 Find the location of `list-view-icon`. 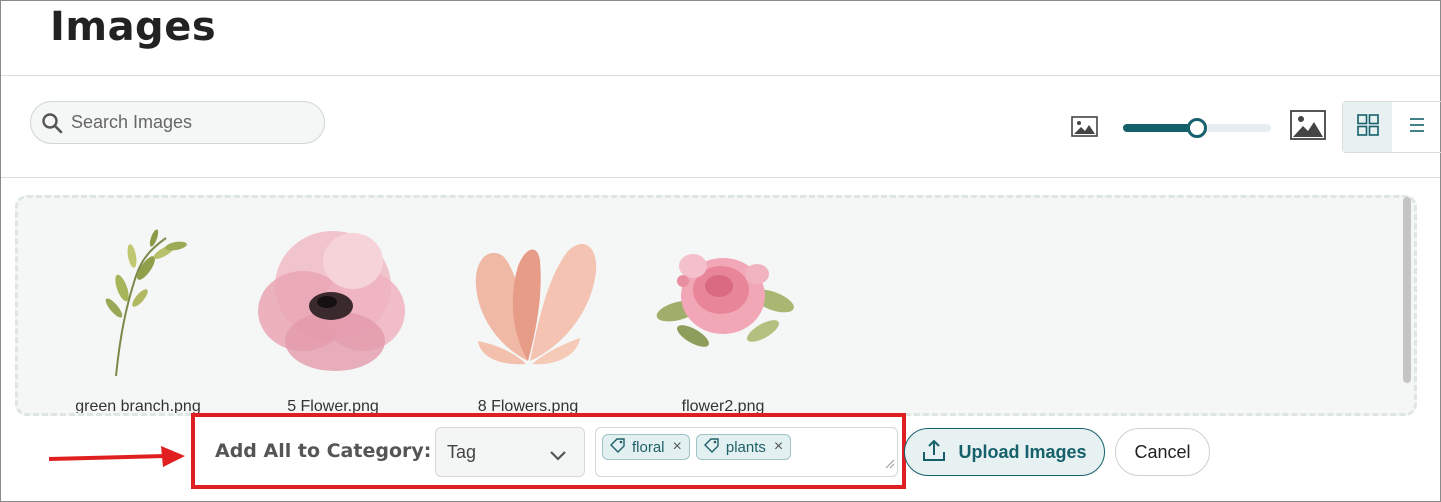

list-view-icon is located at coordinates (1417, 127).